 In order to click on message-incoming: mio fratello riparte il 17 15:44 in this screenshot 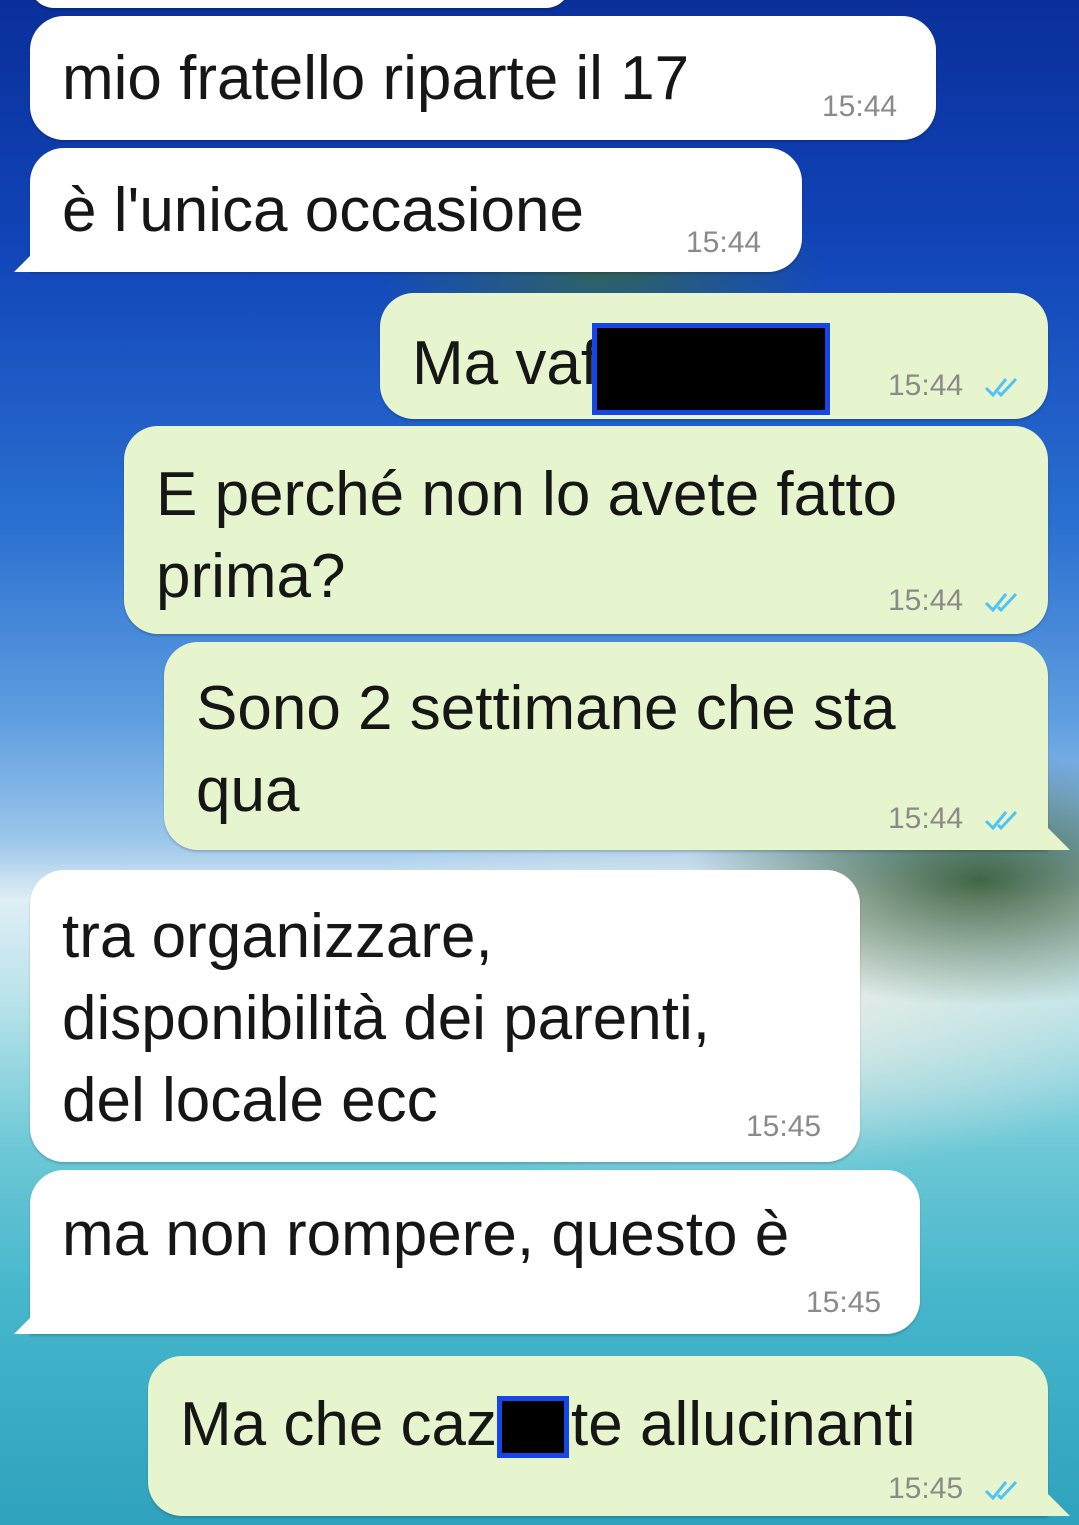, I will do `click(483, 78)`.